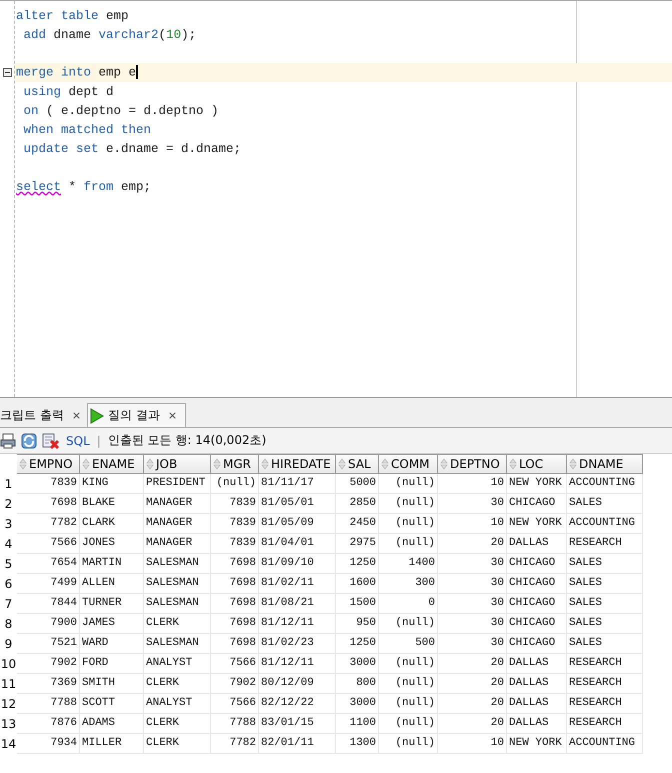 This screenshot has height=773, width=672. I want to click on table-cell: 7566, so click(235, 664).